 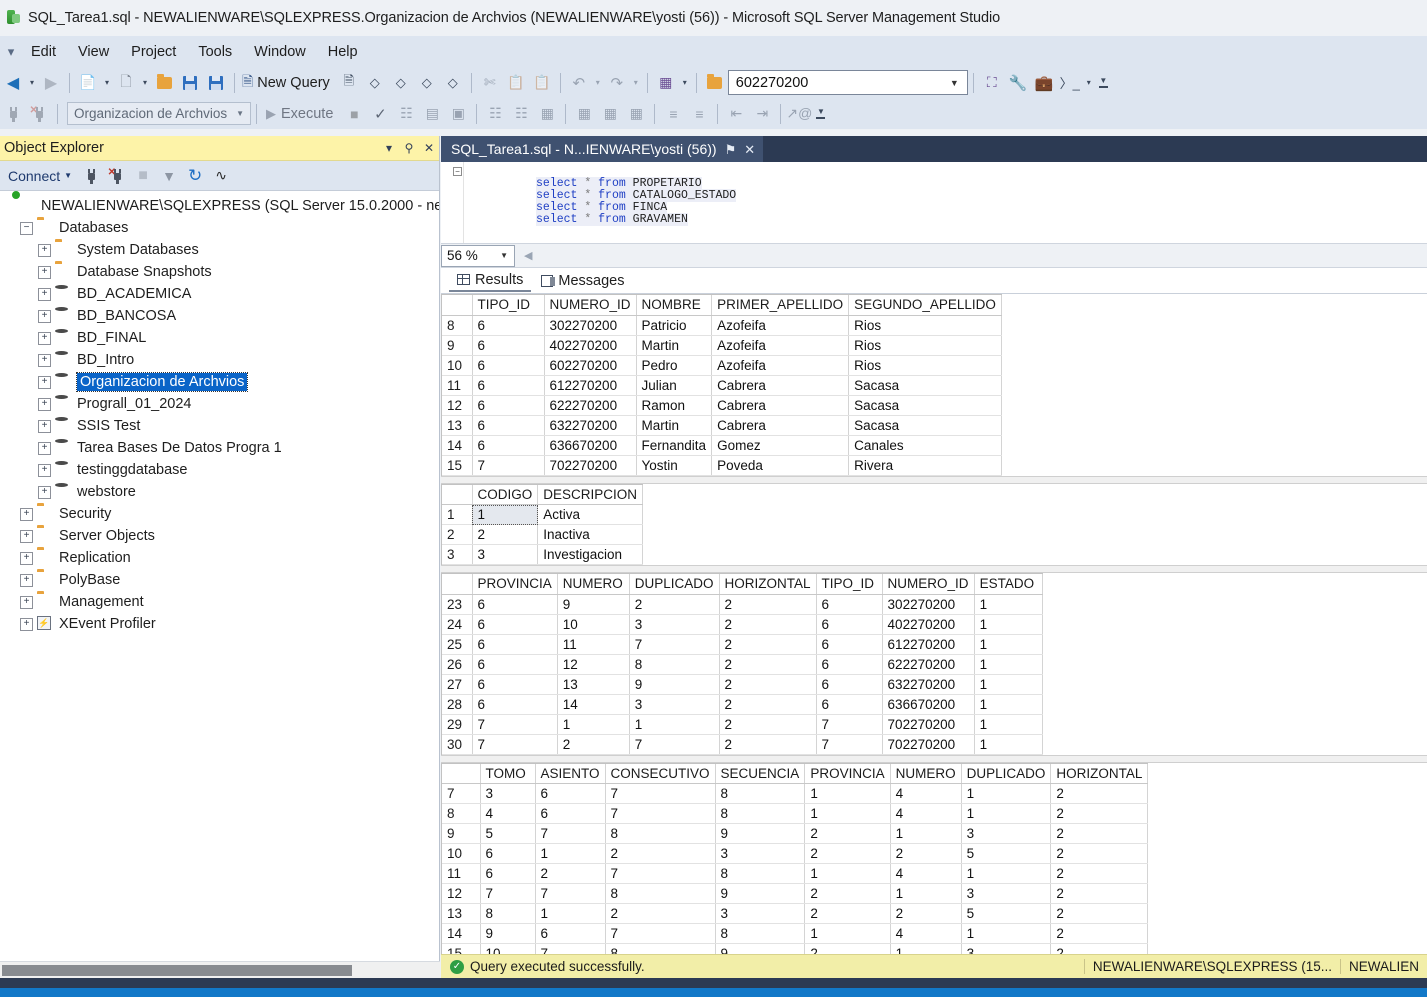 I want to click on undo-dropdown-icon: ▾, so click(x=598, y=83).